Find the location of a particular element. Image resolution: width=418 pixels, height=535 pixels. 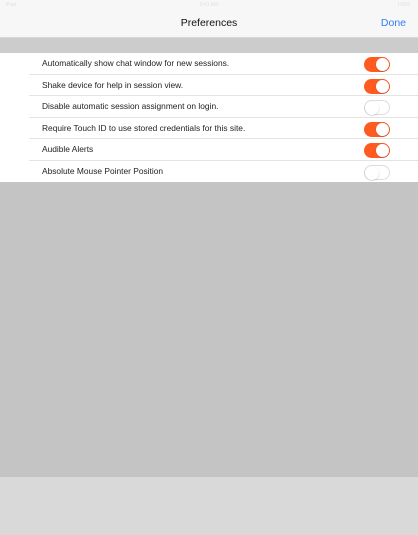

section-spacer is located at coordinates (209, 45).